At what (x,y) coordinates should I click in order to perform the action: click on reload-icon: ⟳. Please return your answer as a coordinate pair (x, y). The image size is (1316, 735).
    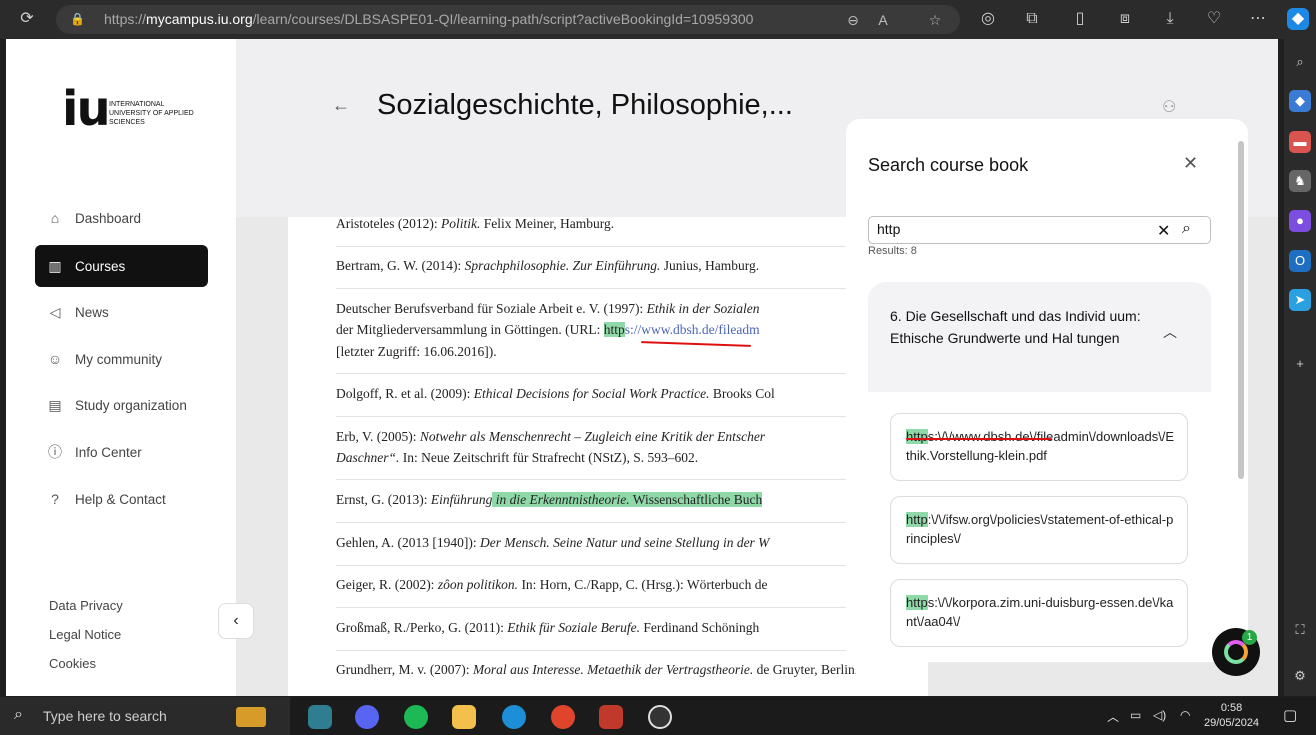
    Looking at the image, I should click on (27, 19).